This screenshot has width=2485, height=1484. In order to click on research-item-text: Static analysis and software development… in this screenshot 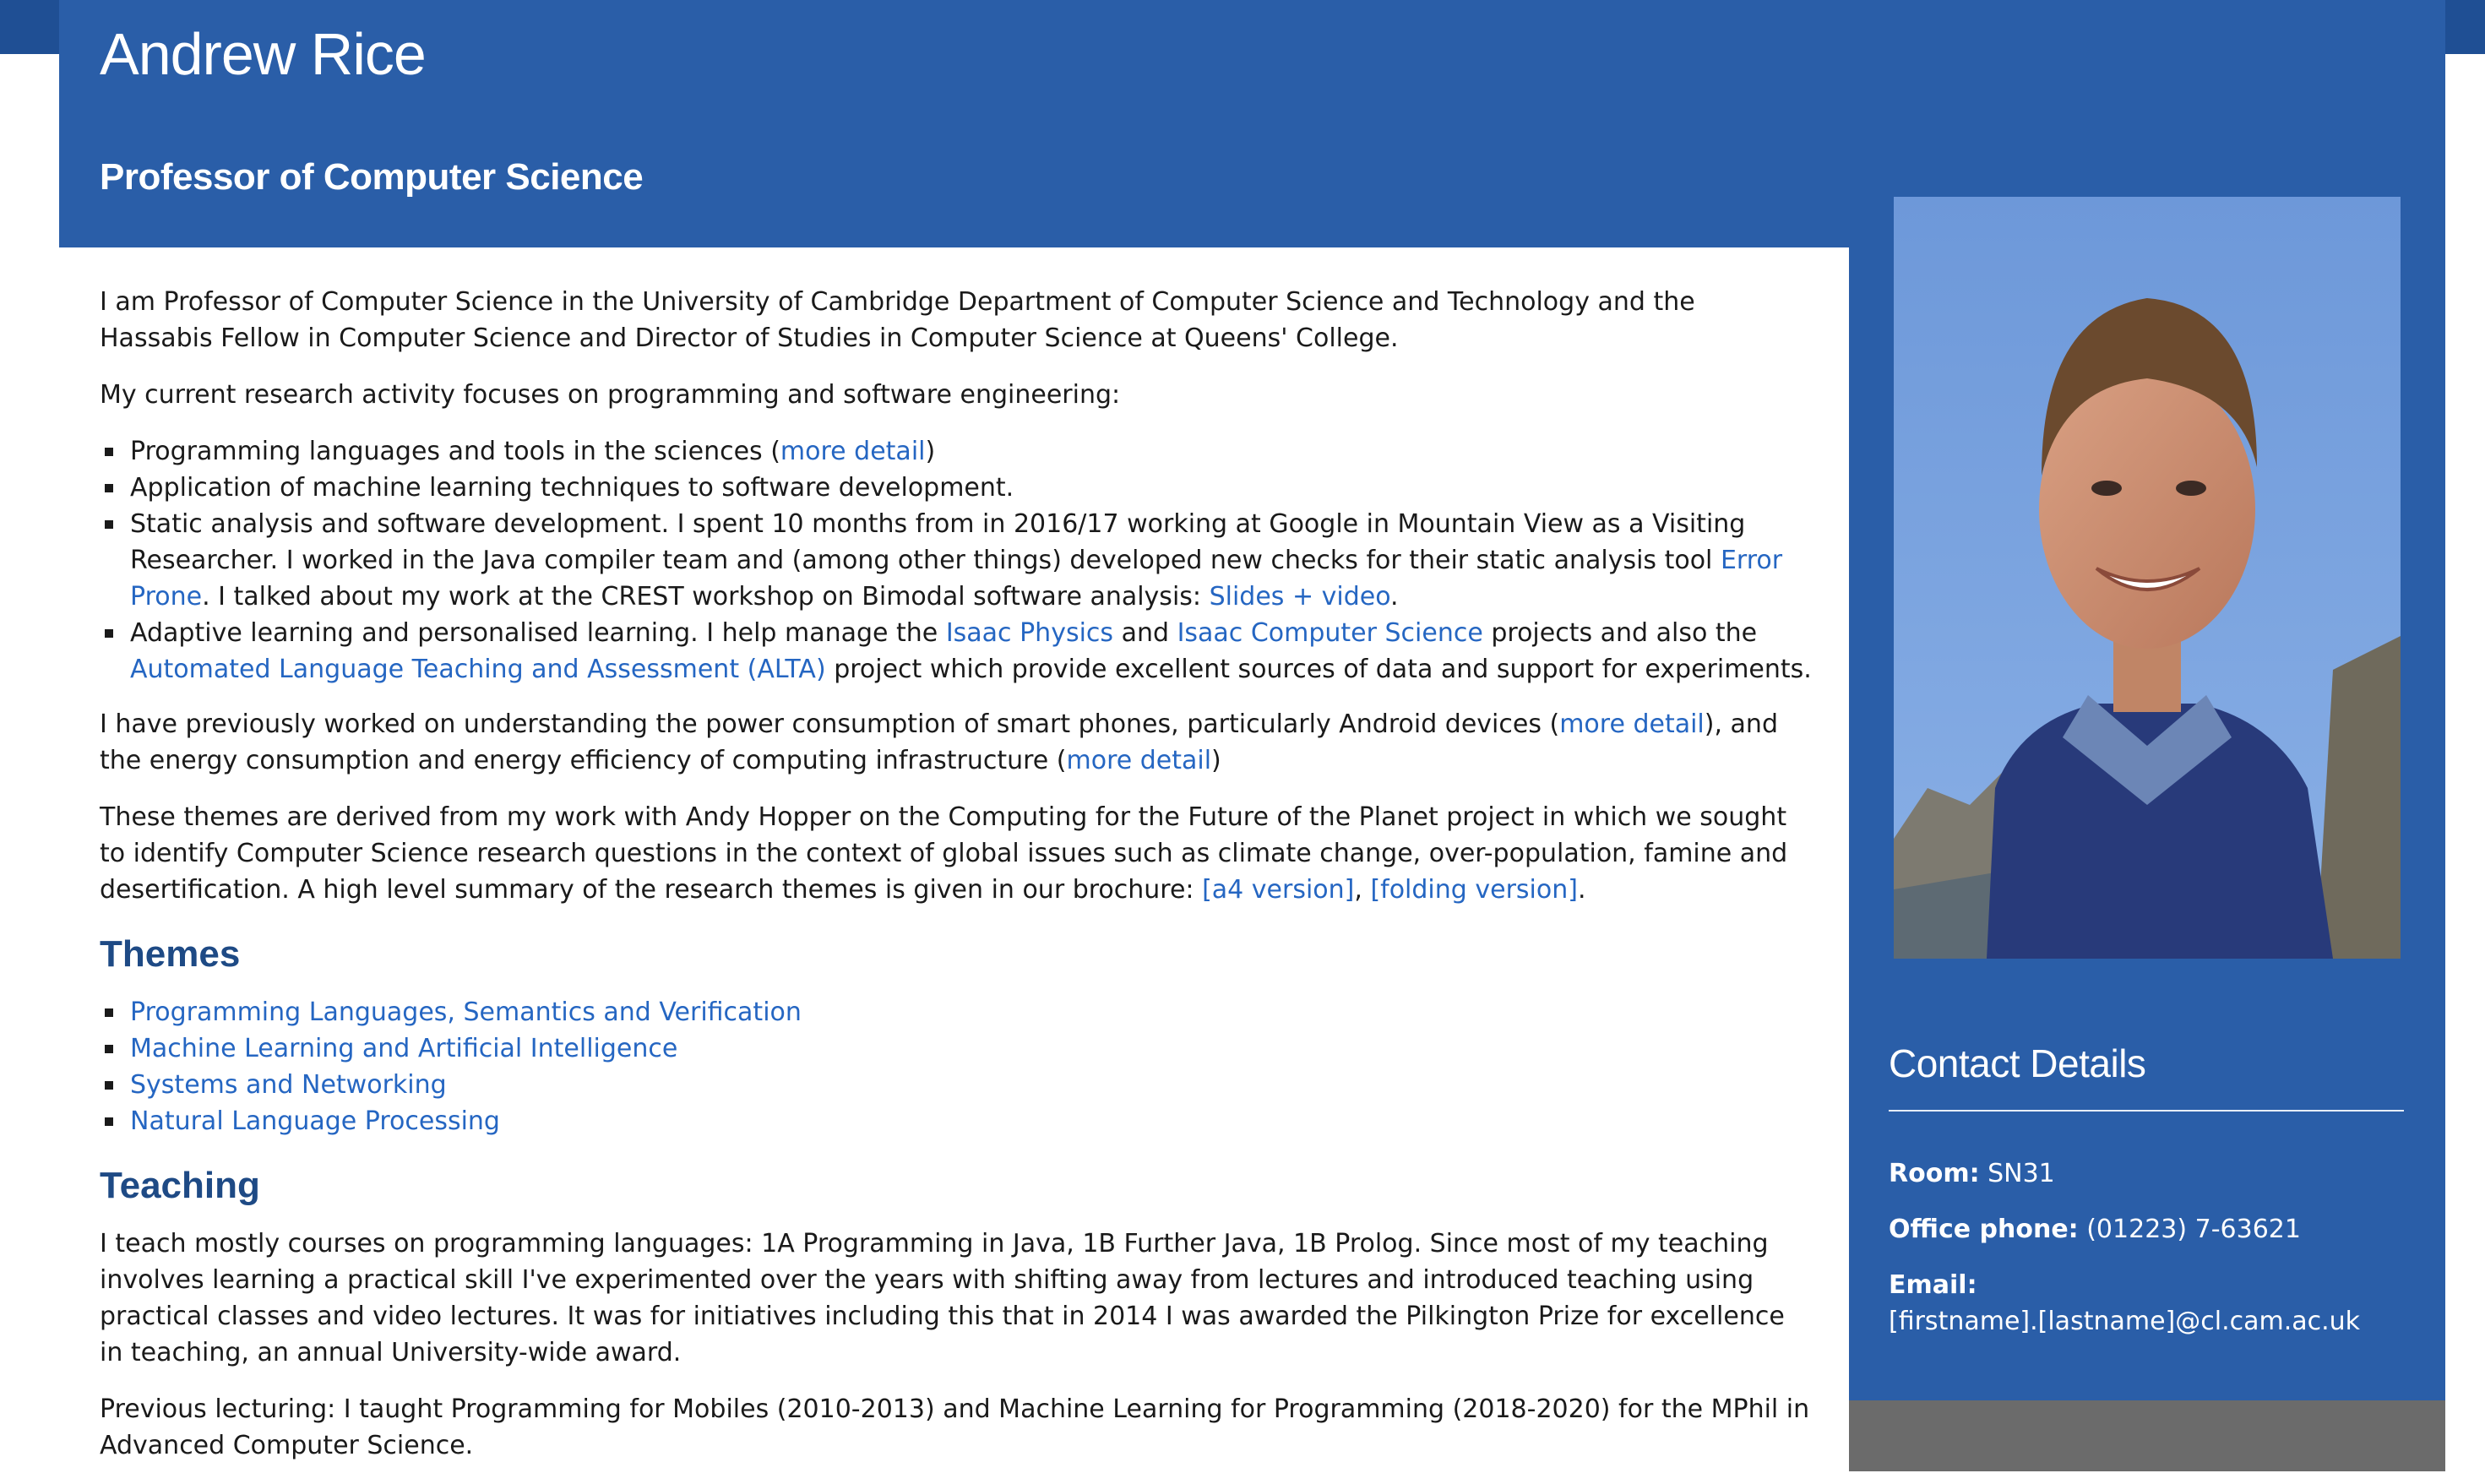, I will do `click(938, 542)`.